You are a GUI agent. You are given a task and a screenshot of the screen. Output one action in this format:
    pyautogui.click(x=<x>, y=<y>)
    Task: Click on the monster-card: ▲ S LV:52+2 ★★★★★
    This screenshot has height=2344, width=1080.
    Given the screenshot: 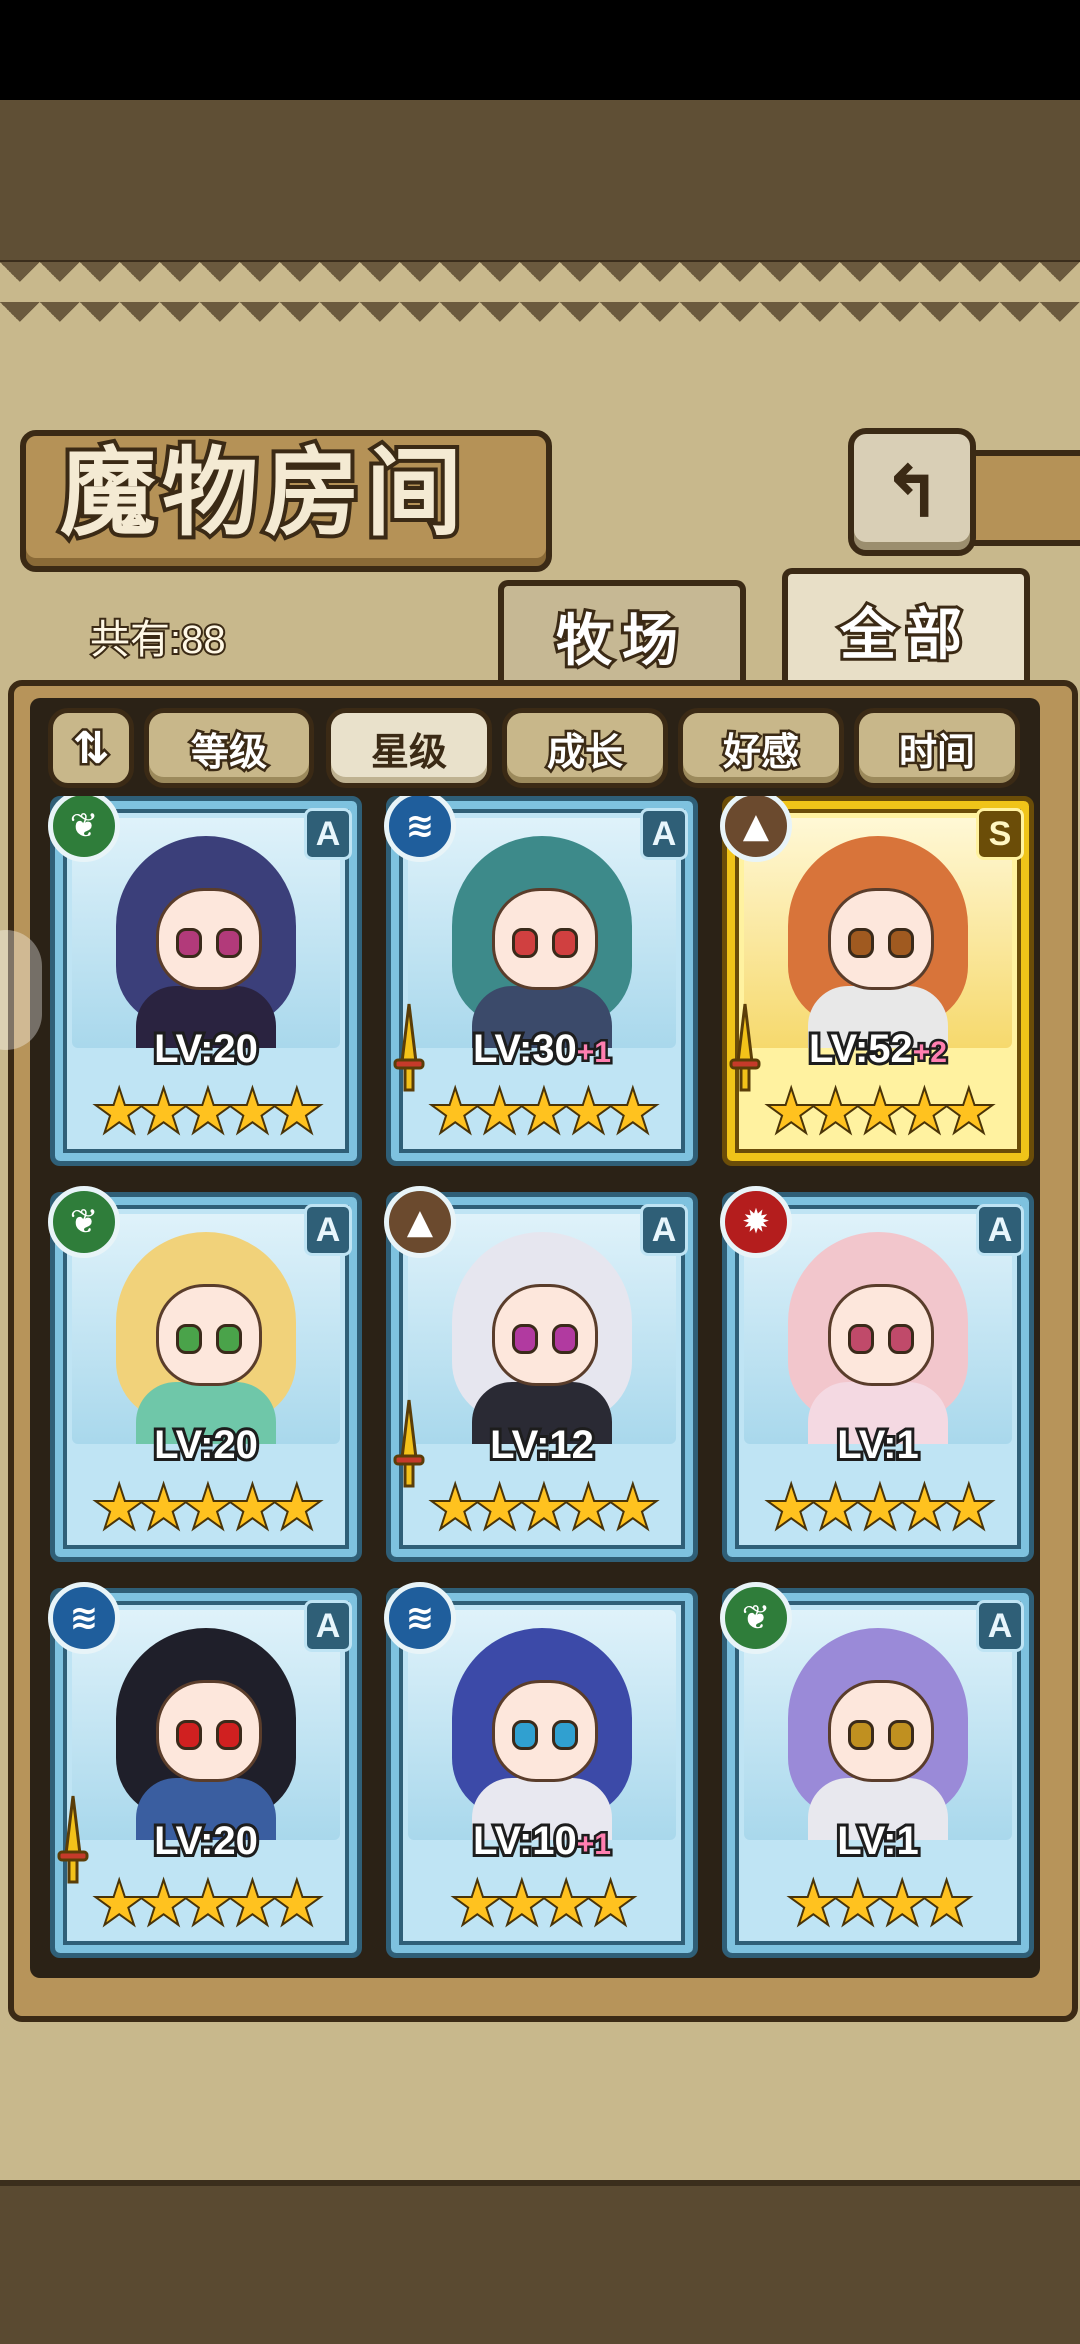 What is the action you would take?
    pyautogui.click(x=877, y=981)
    